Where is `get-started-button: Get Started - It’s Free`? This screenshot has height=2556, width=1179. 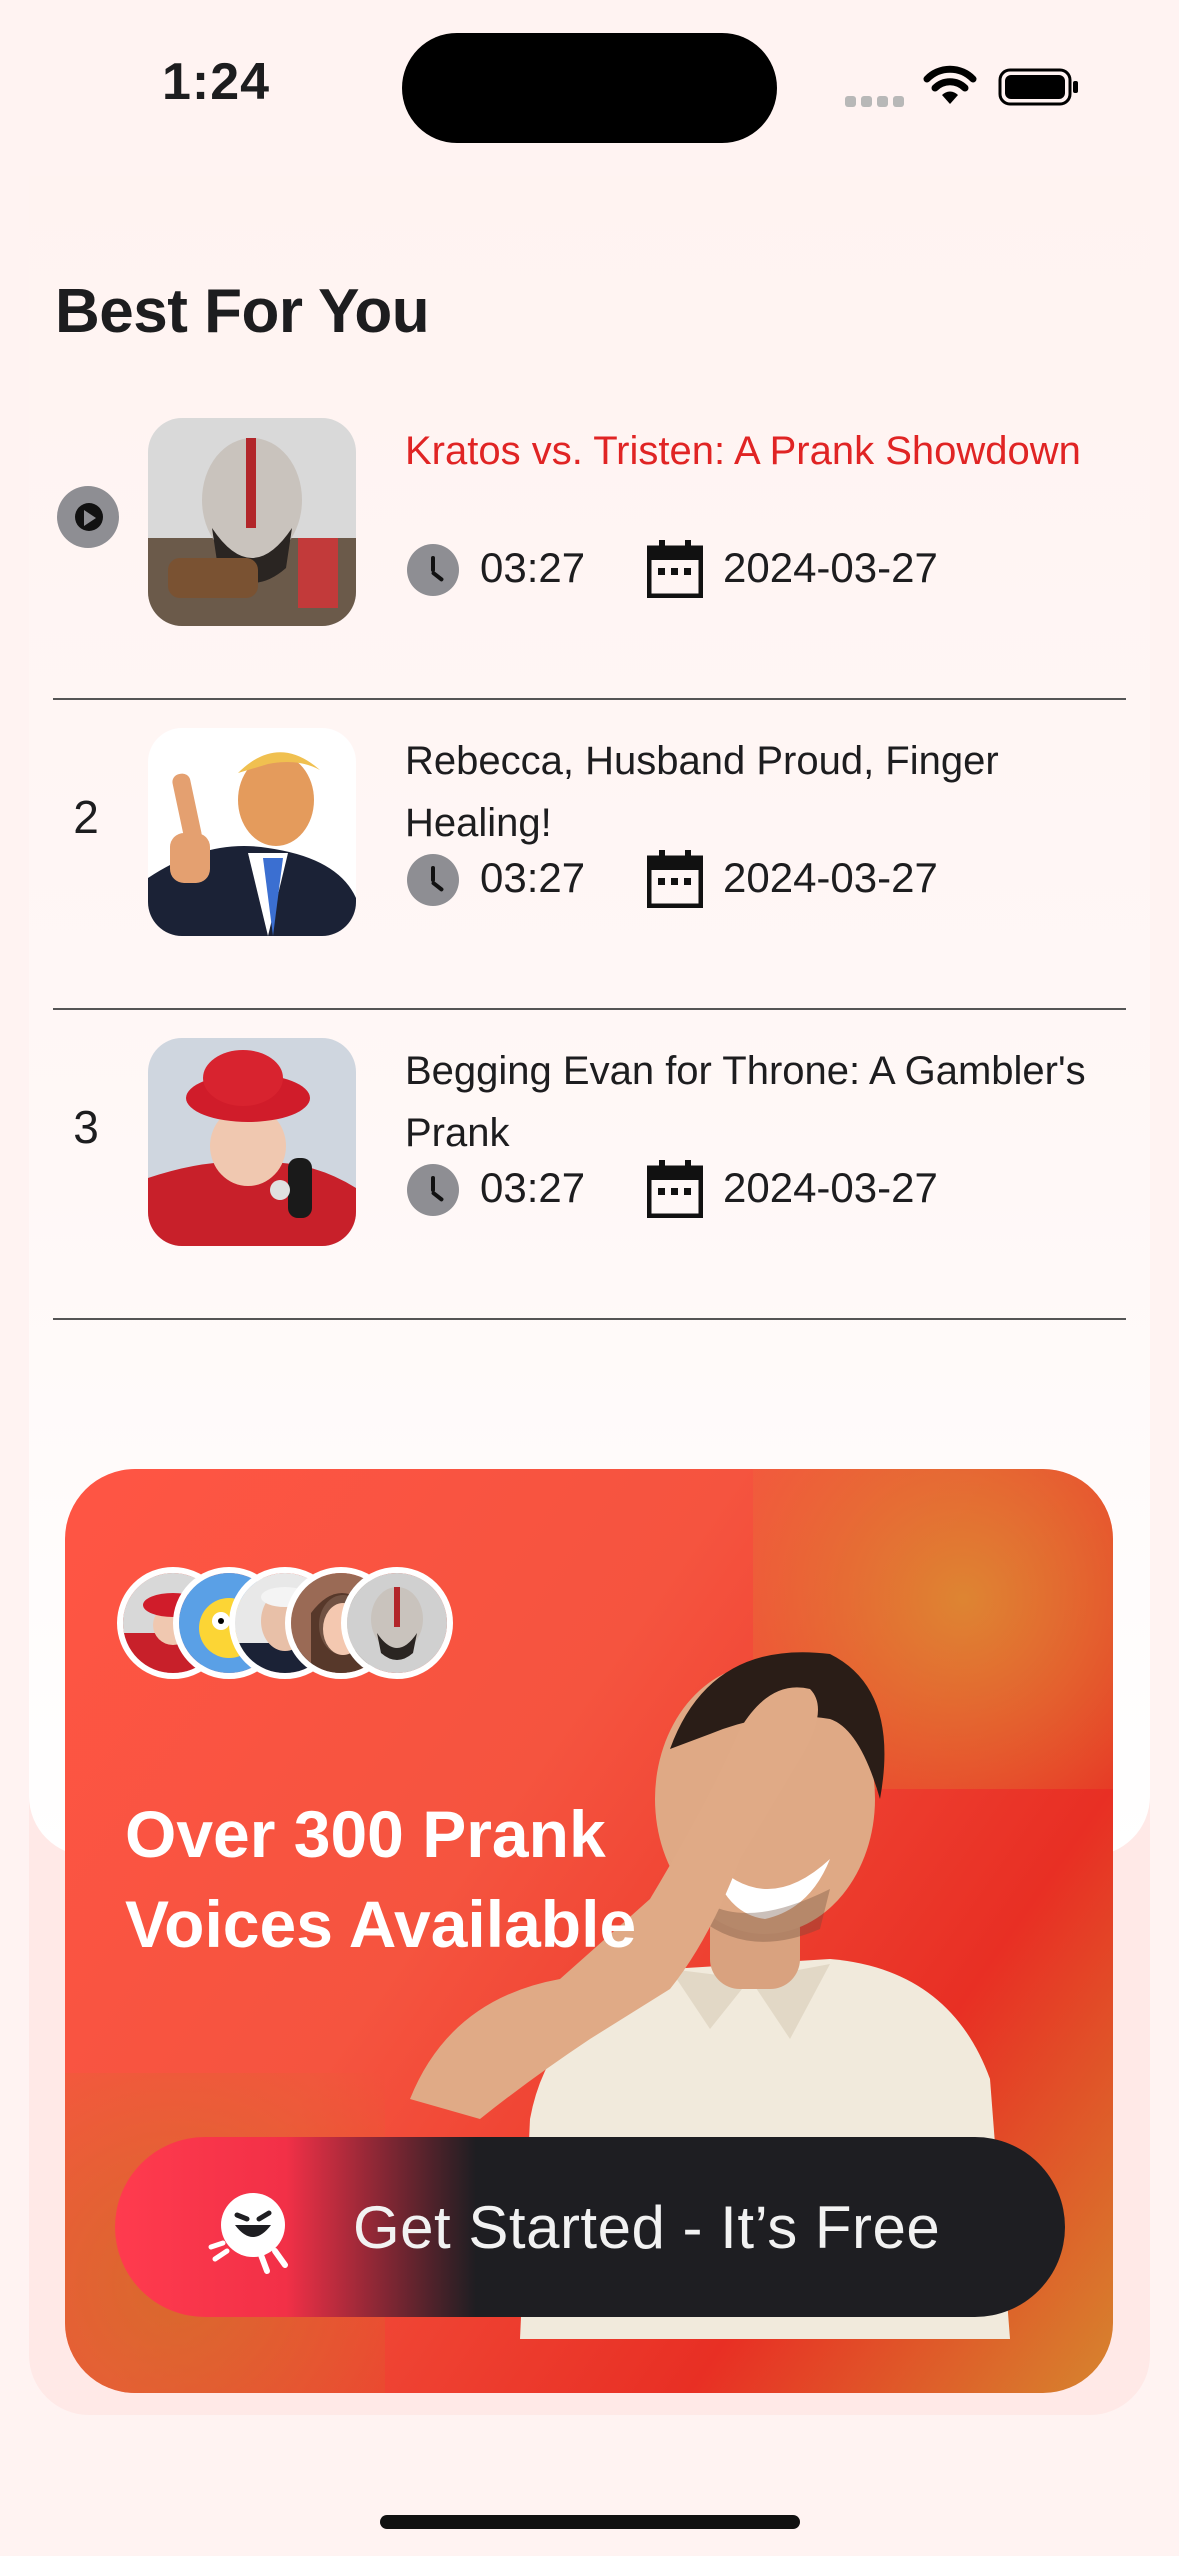 get-started-button: Get Started - It’s Free is located at coordinates (590, 2227).